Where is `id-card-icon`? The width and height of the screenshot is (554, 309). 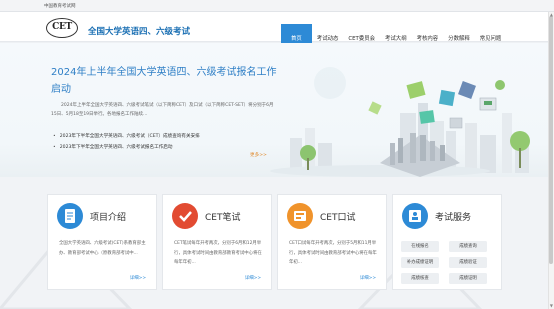
id-card-icon is located at coordinates (415, 216).